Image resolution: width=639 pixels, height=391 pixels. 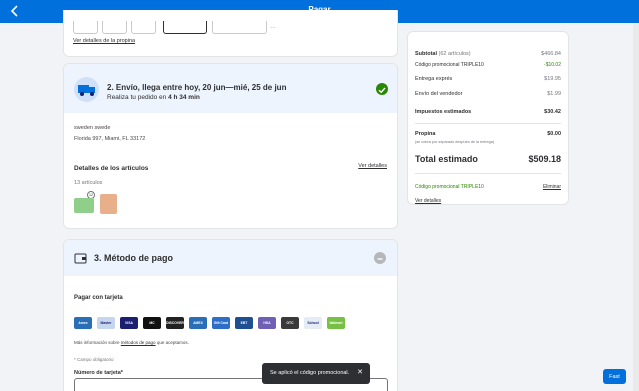 What do you see at coordinates (106, 323) in the screenshot?
I see `card-logo-icon: Master` at bounding box center [106, 323].